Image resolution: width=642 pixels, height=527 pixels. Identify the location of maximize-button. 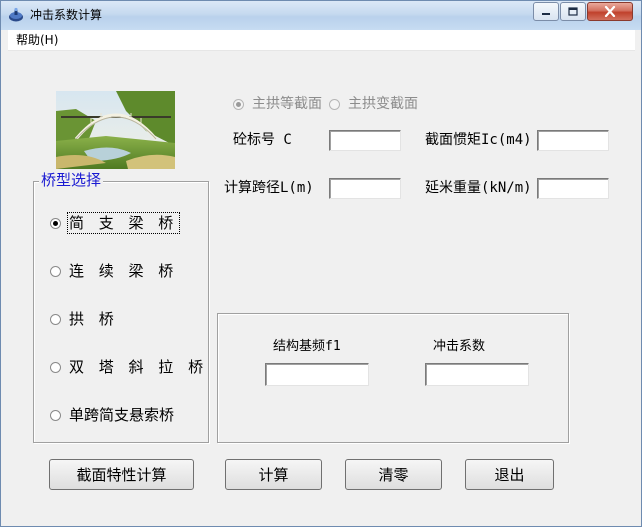
(573, 11).